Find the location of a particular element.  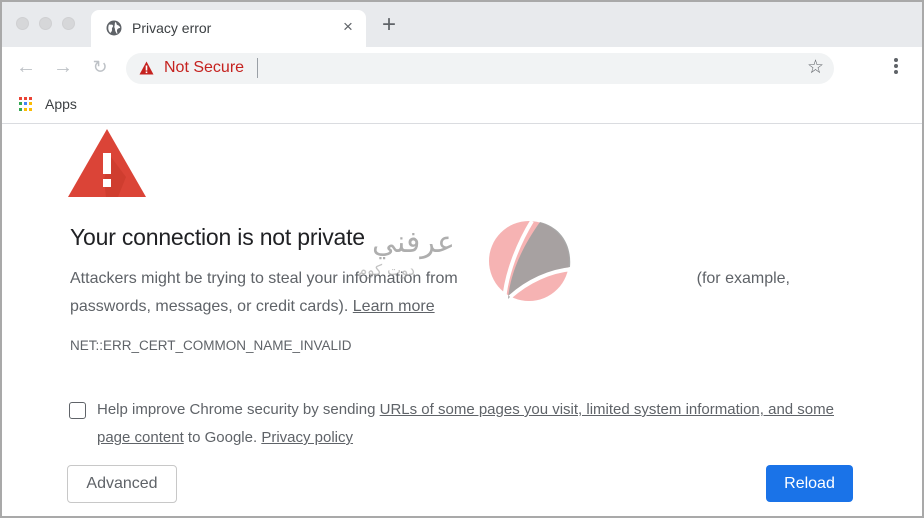

watermark-text: عرفني is located at coordinates (413, 242).